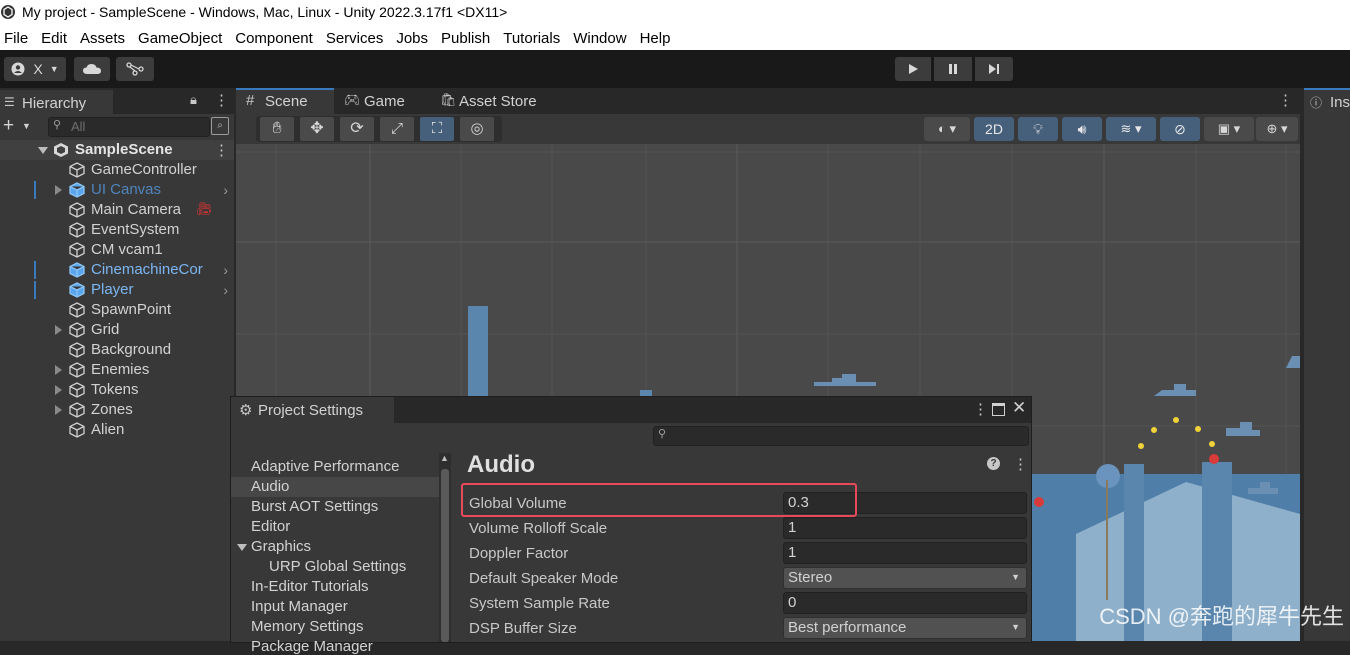 The image size is (1350, 655). What do you see at coordinates (905, 628) in the screenshot?
I see `dsp-buffer-size-dropdown: Best performance ▼` at bounding box center [905, 628].